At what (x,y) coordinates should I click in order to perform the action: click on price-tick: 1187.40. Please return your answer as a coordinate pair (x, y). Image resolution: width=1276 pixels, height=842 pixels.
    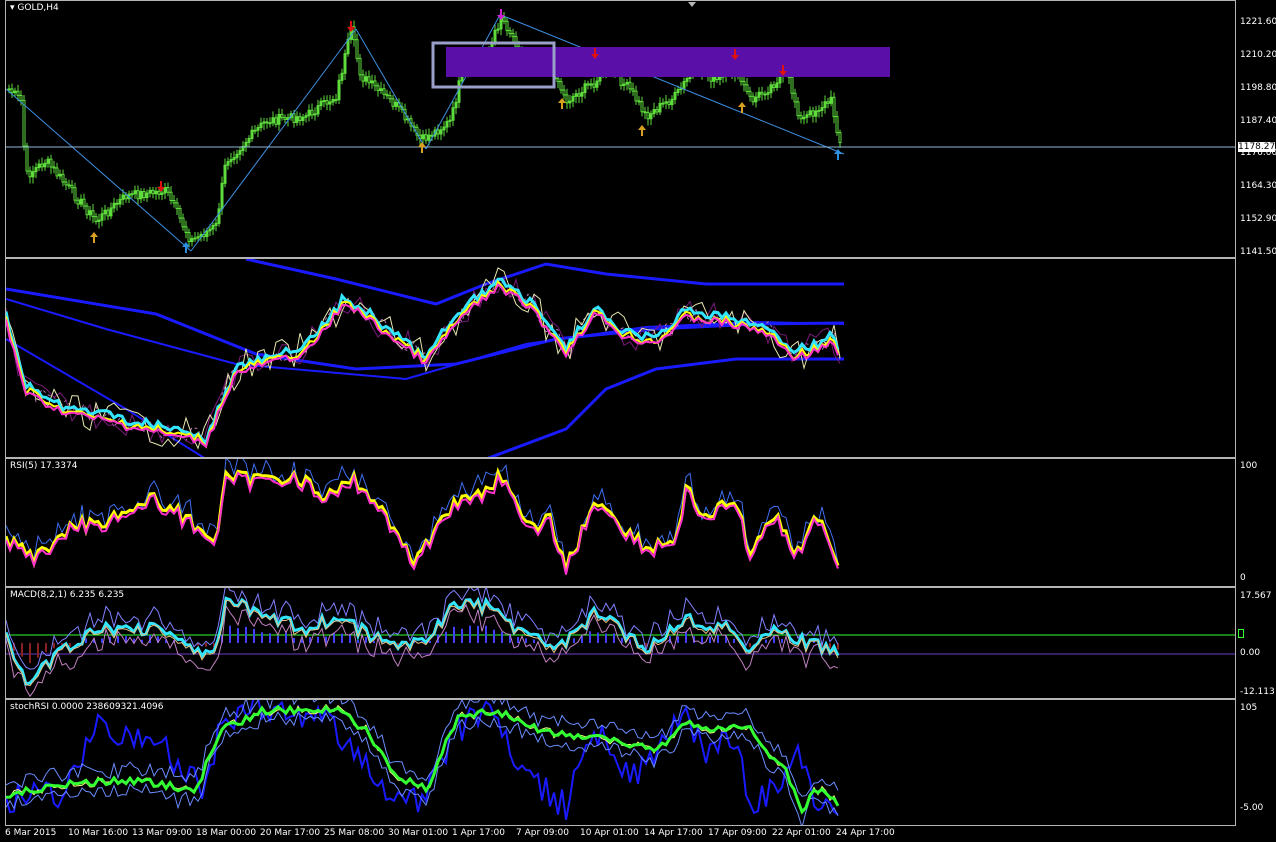
    Looking at the image, I should click on (1258, 121).